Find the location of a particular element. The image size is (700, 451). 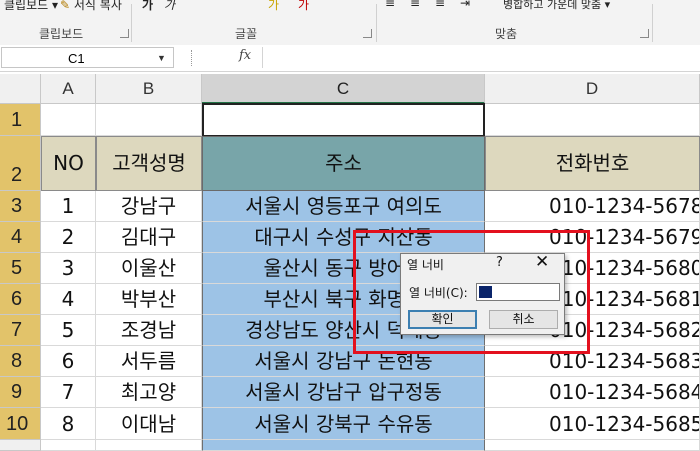

fill-color-button: 가 is located at coordinates (273, 8).